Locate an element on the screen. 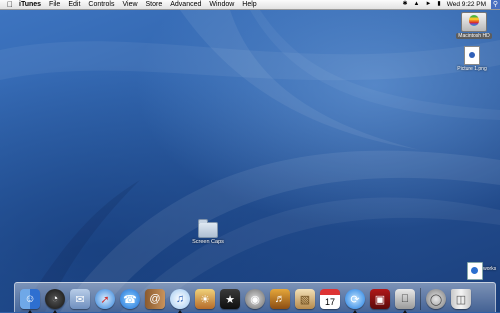 This screenshot has width=500, height=313. dock-garageband: ♬ is located at coordinates (280, 299).